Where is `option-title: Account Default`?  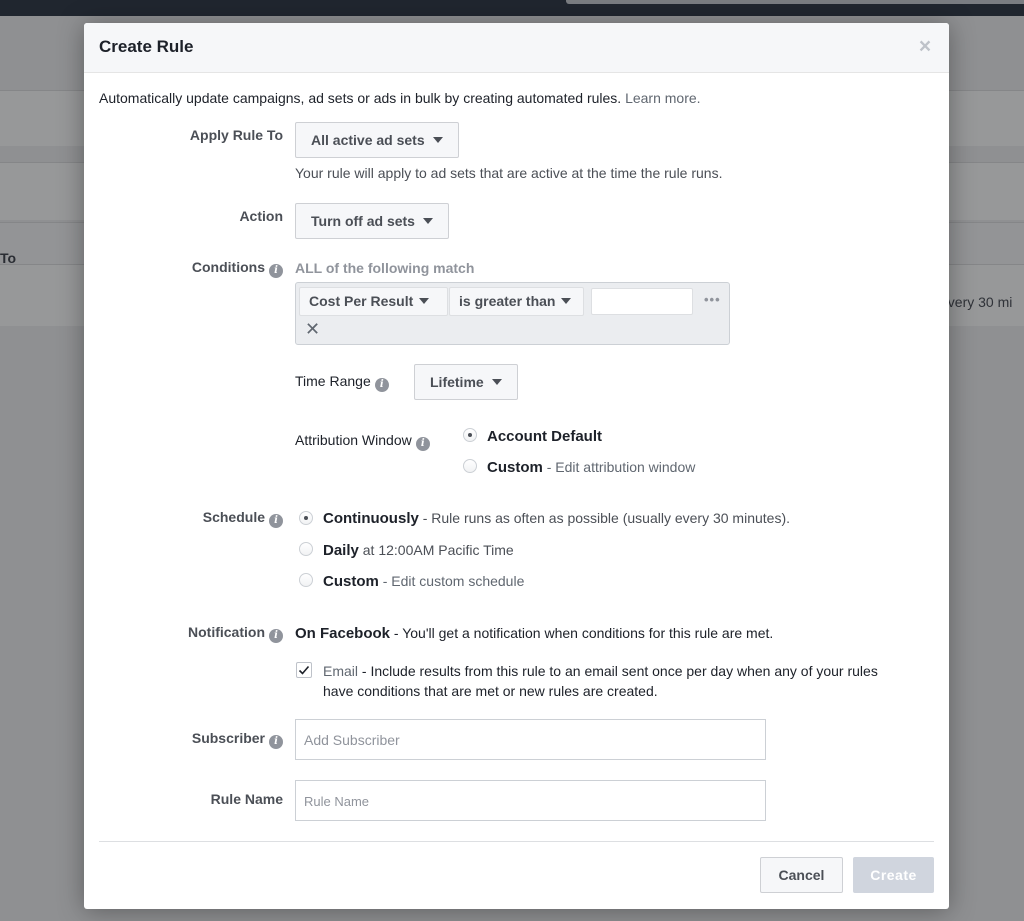
option-title: Account Default is located at coordinates (545, 436).